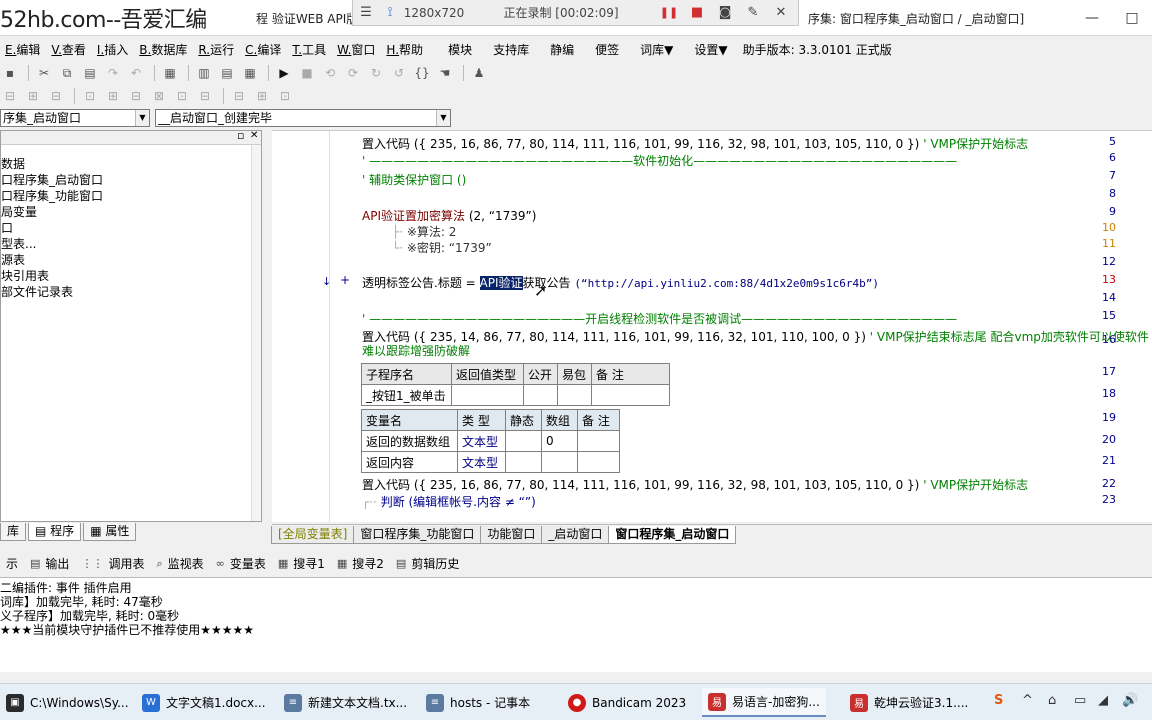 The width and height of the screenshot is (1152, 720). I want to click on menu-run: R.运行, so click(216, 49).